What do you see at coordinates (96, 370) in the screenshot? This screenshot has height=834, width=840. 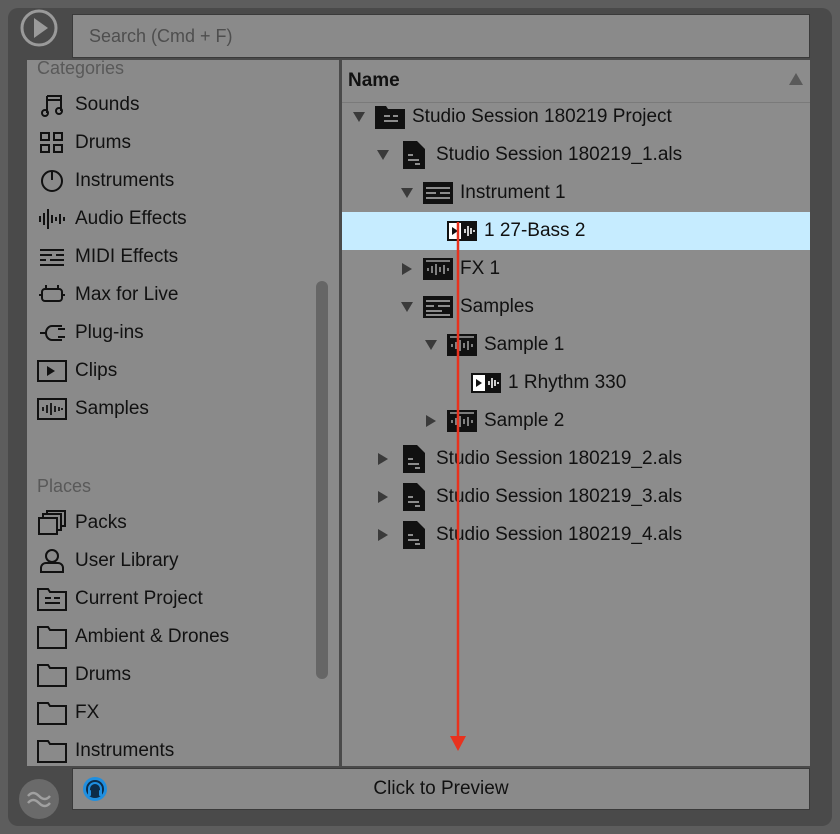 I see `sidebar-item-label: Clips` at bounding box center [96, 370].